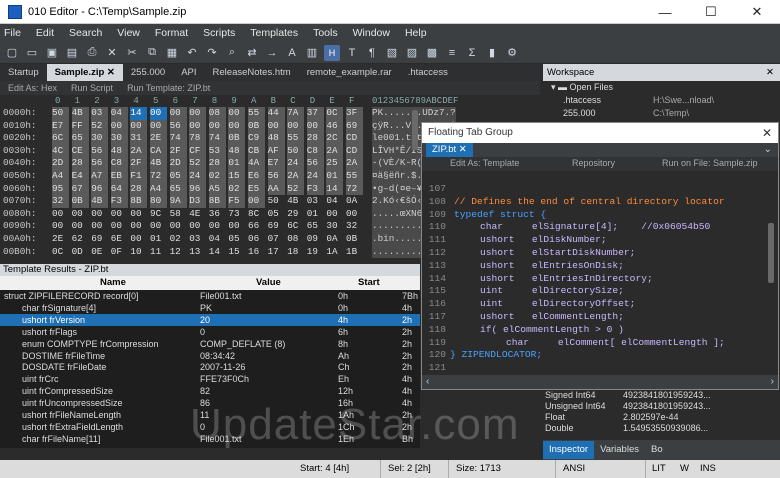 This screenshot has height=478, width=780. What do you see at coordinates (132, 53) in the screenshot?
I see `cut-icon: ✂` at bounding box center [132, 53].